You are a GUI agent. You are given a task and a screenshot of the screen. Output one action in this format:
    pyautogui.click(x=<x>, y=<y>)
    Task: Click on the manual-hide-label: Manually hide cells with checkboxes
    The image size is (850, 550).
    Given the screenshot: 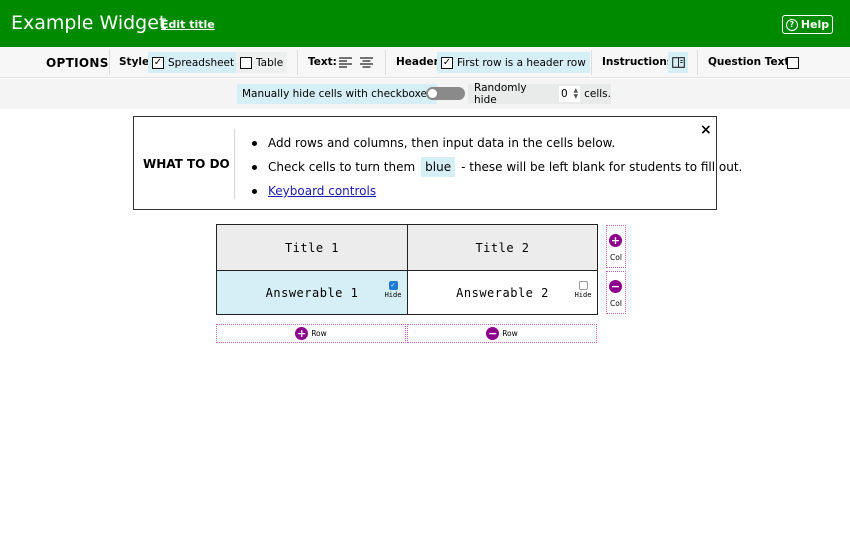 What is the action you would take?
    pyautogui.click(x=337, y=94)
    